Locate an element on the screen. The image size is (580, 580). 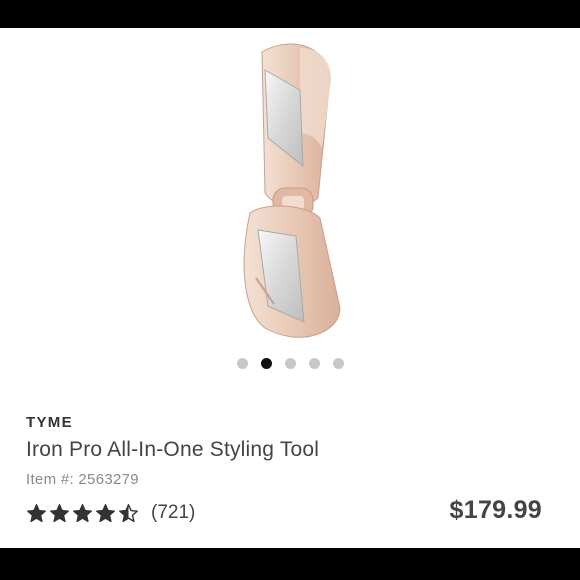
item-number: Item #: 2563279 is located at coordinates (82, 479).